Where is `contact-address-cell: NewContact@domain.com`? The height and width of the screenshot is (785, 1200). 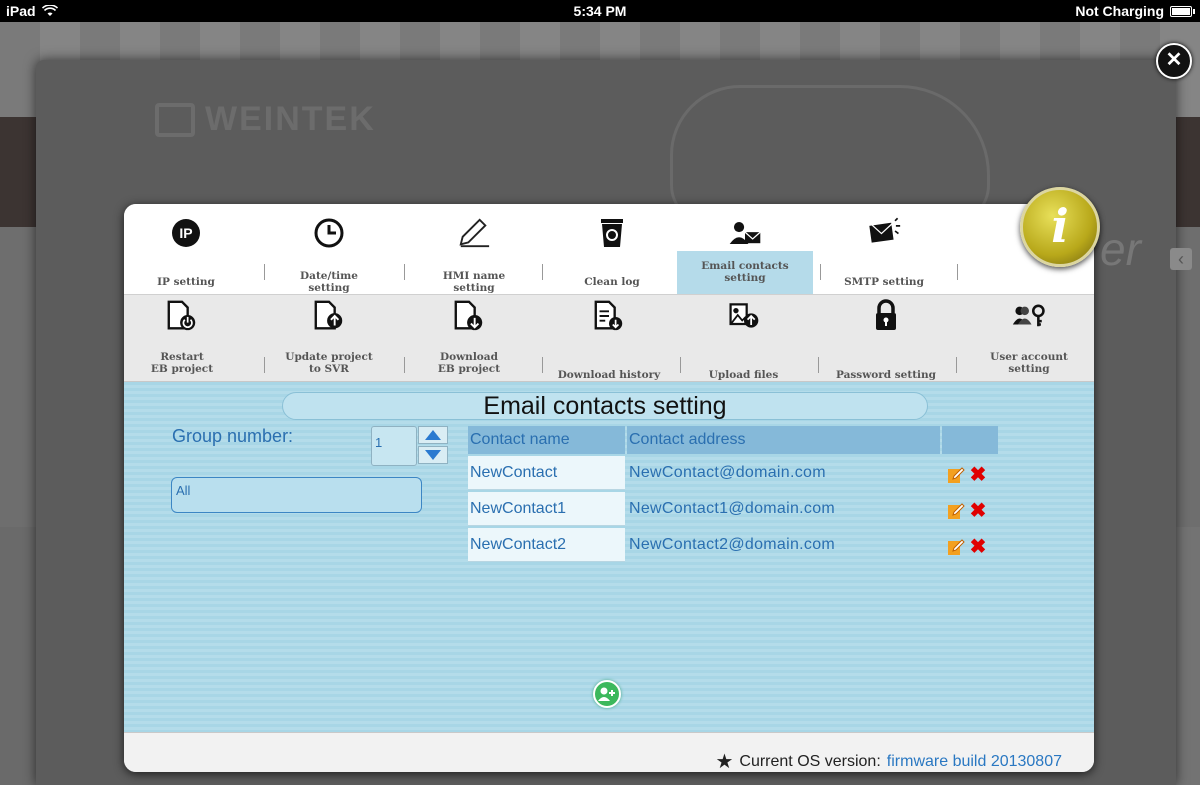
contact-address-cell: NewContact@domain.com is located at coordinates (785, 473).